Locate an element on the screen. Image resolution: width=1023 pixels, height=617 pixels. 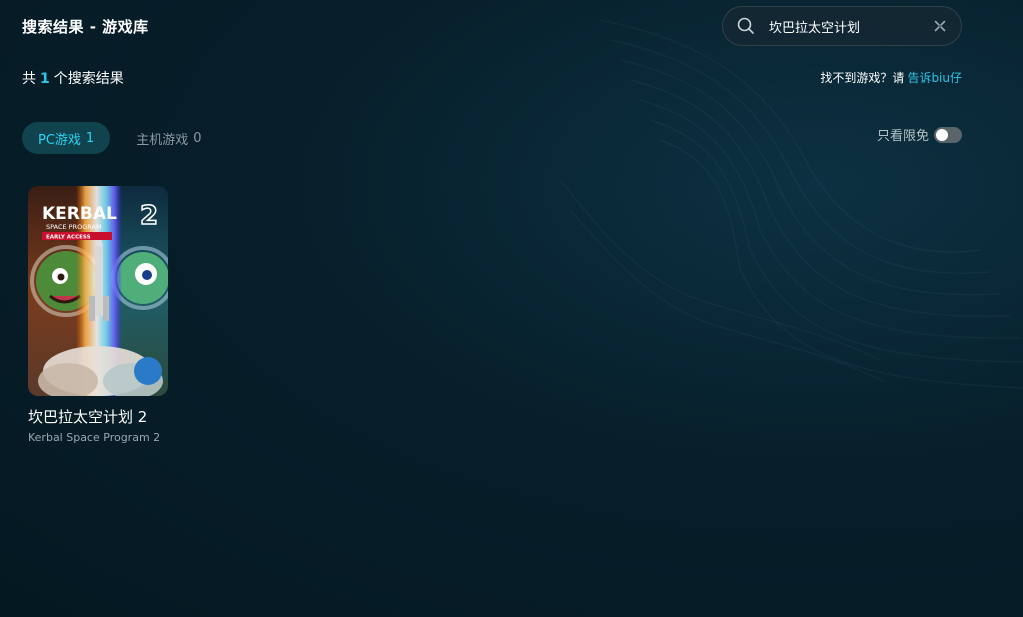
result-count: 共 1 个搜索结果 is located at coordinates (73, 78).